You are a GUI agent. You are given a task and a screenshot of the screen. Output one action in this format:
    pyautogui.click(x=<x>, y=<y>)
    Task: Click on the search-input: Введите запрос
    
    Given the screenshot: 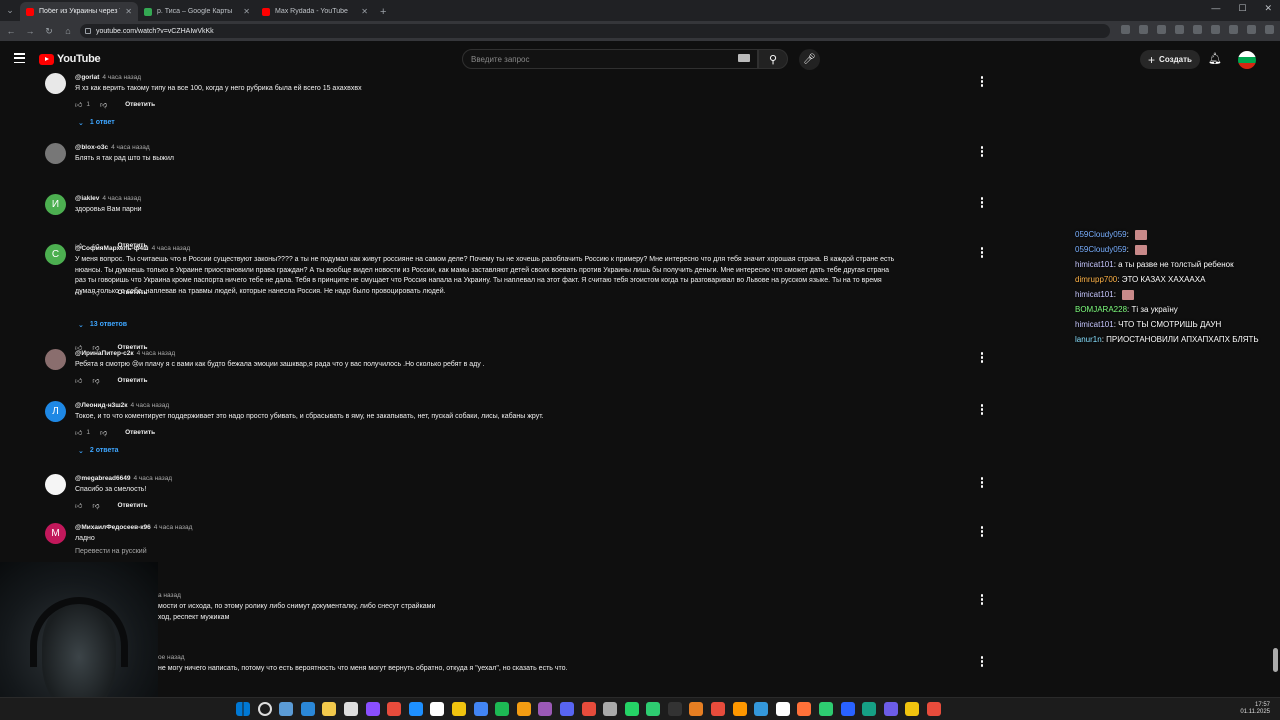 What is the action you would take?
    pyautogui.click(x=610, y=59)
    